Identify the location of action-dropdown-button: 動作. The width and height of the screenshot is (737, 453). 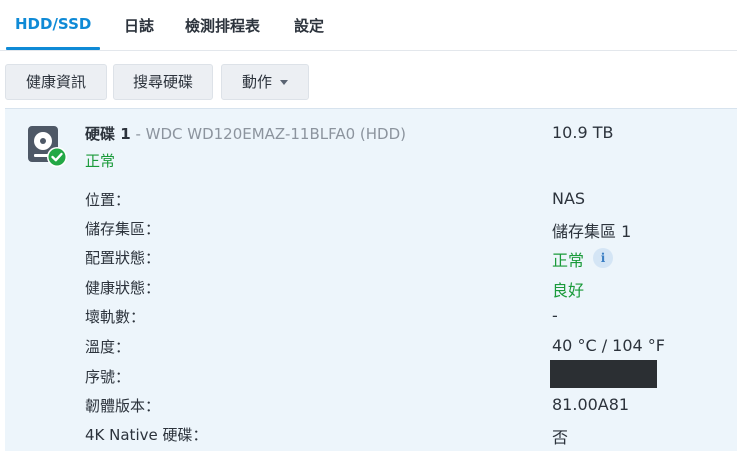
(265, 82).